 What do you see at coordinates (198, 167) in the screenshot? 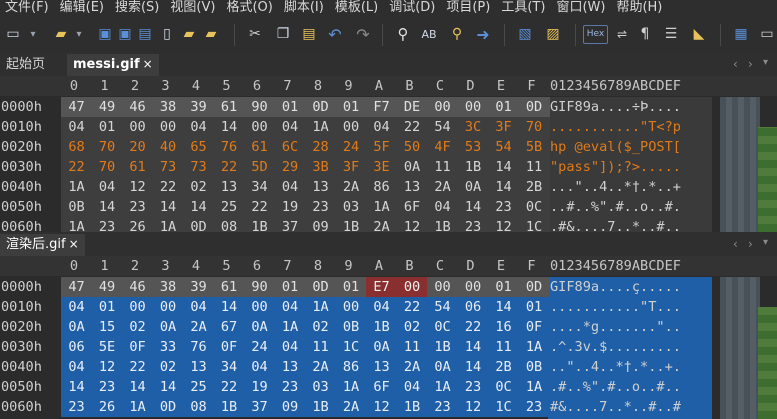
I see `hex-byte: 73` at bounding box center [198, 167].